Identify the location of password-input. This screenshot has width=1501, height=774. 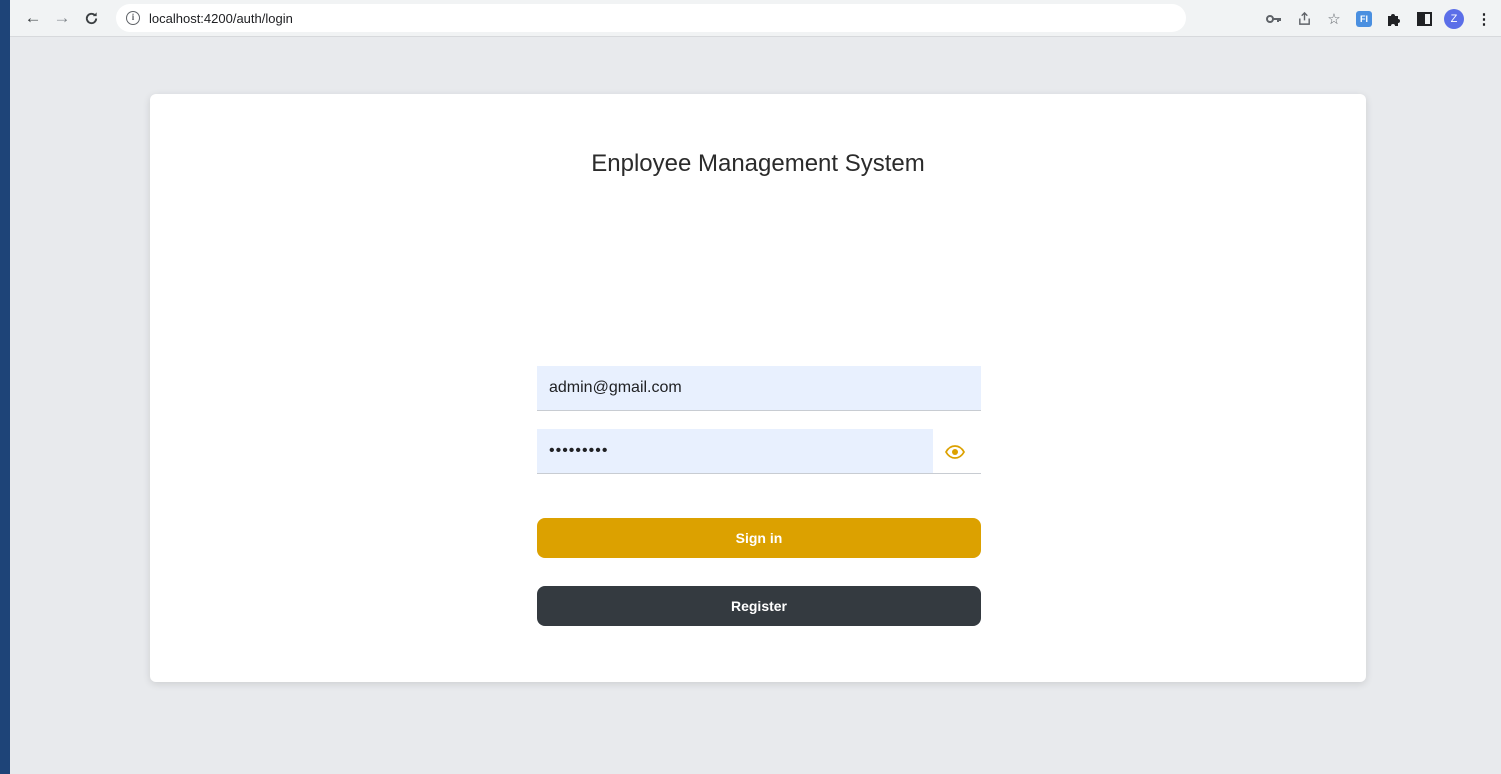
(735, 451).